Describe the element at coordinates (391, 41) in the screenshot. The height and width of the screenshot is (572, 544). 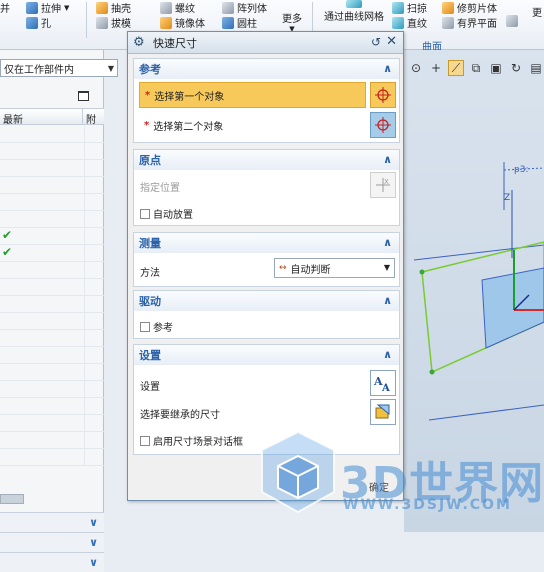
I see `close-icon: ✕` at that location.